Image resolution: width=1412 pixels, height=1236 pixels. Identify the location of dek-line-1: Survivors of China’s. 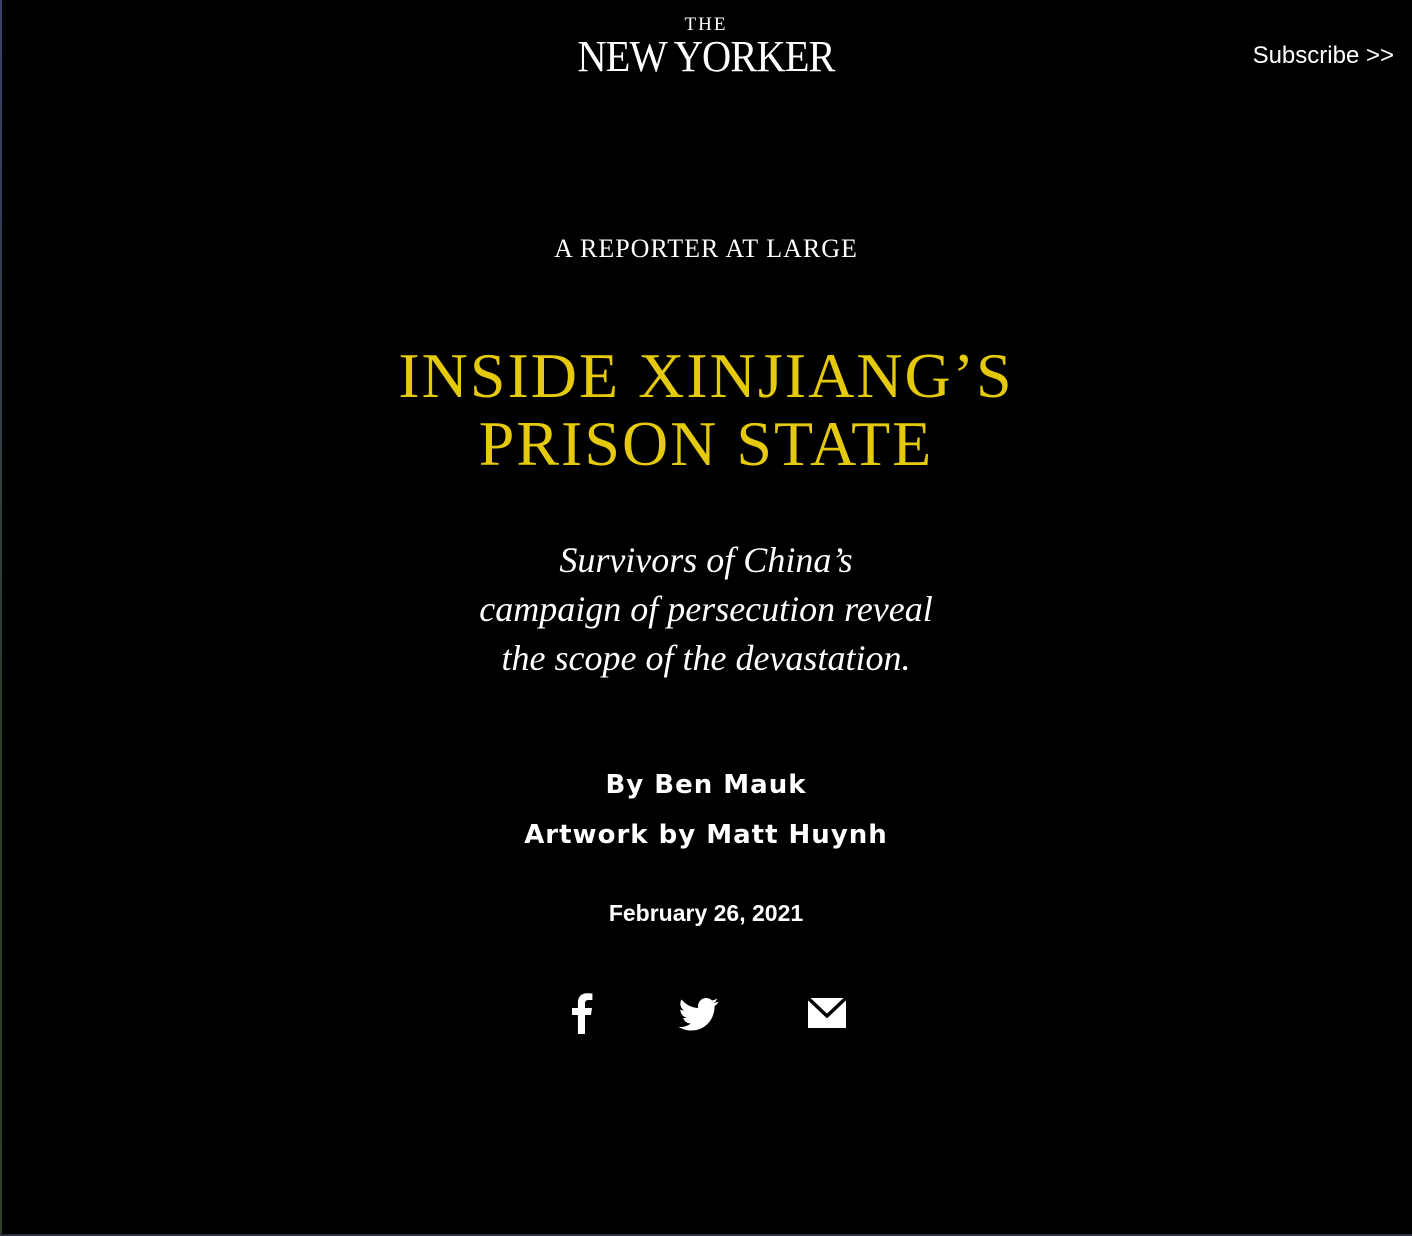
(706, 560).